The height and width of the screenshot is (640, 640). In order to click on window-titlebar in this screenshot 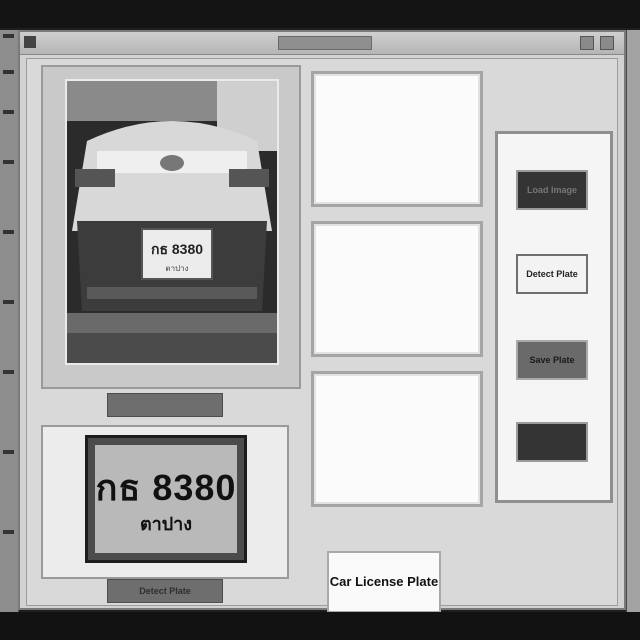, I will do `click(322, 43)`.